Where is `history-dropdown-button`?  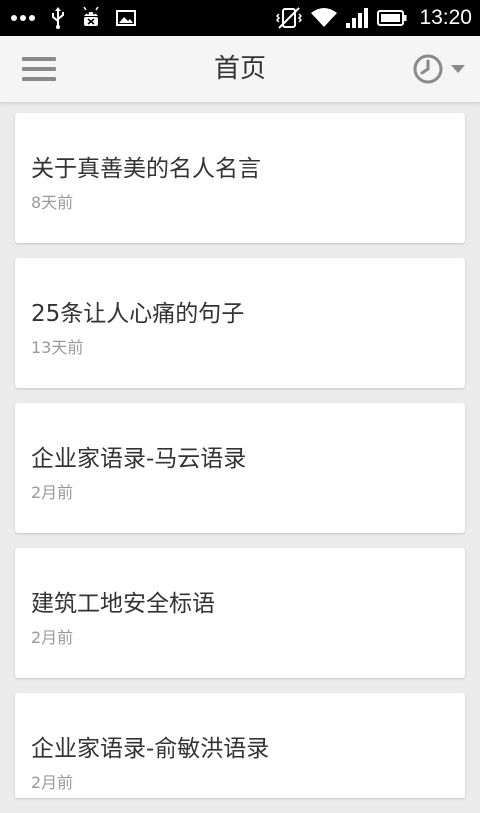
history-dropdown-button is located at coordinates (440, 69).